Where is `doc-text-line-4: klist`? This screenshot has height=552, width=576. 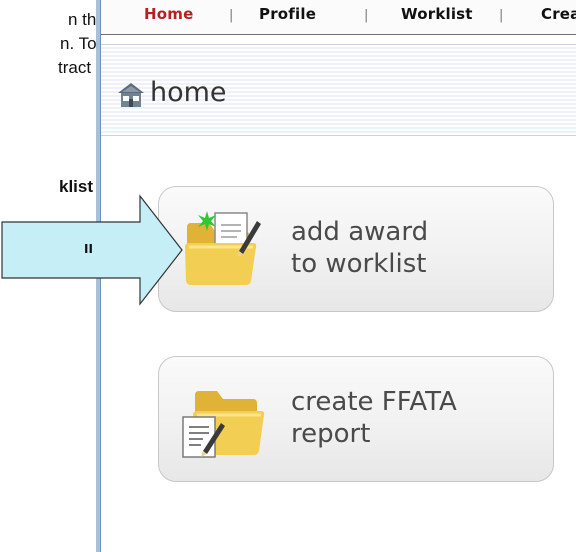
doc-text-line-4: klist is located at coordinates (76, 186).